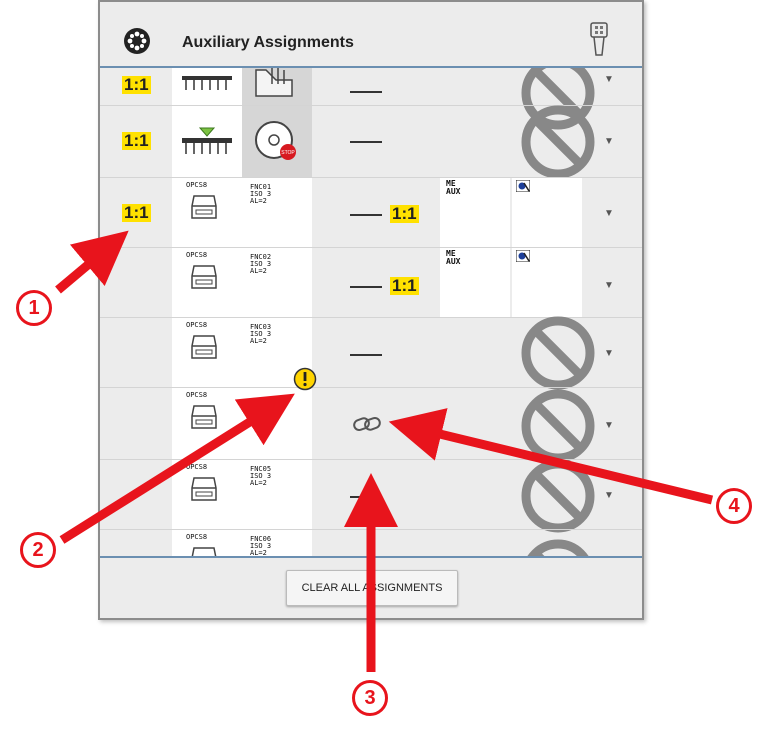 This screenshot has width=773, height=734. I want to click on callout-marker-4: 4, so click(734, 506).